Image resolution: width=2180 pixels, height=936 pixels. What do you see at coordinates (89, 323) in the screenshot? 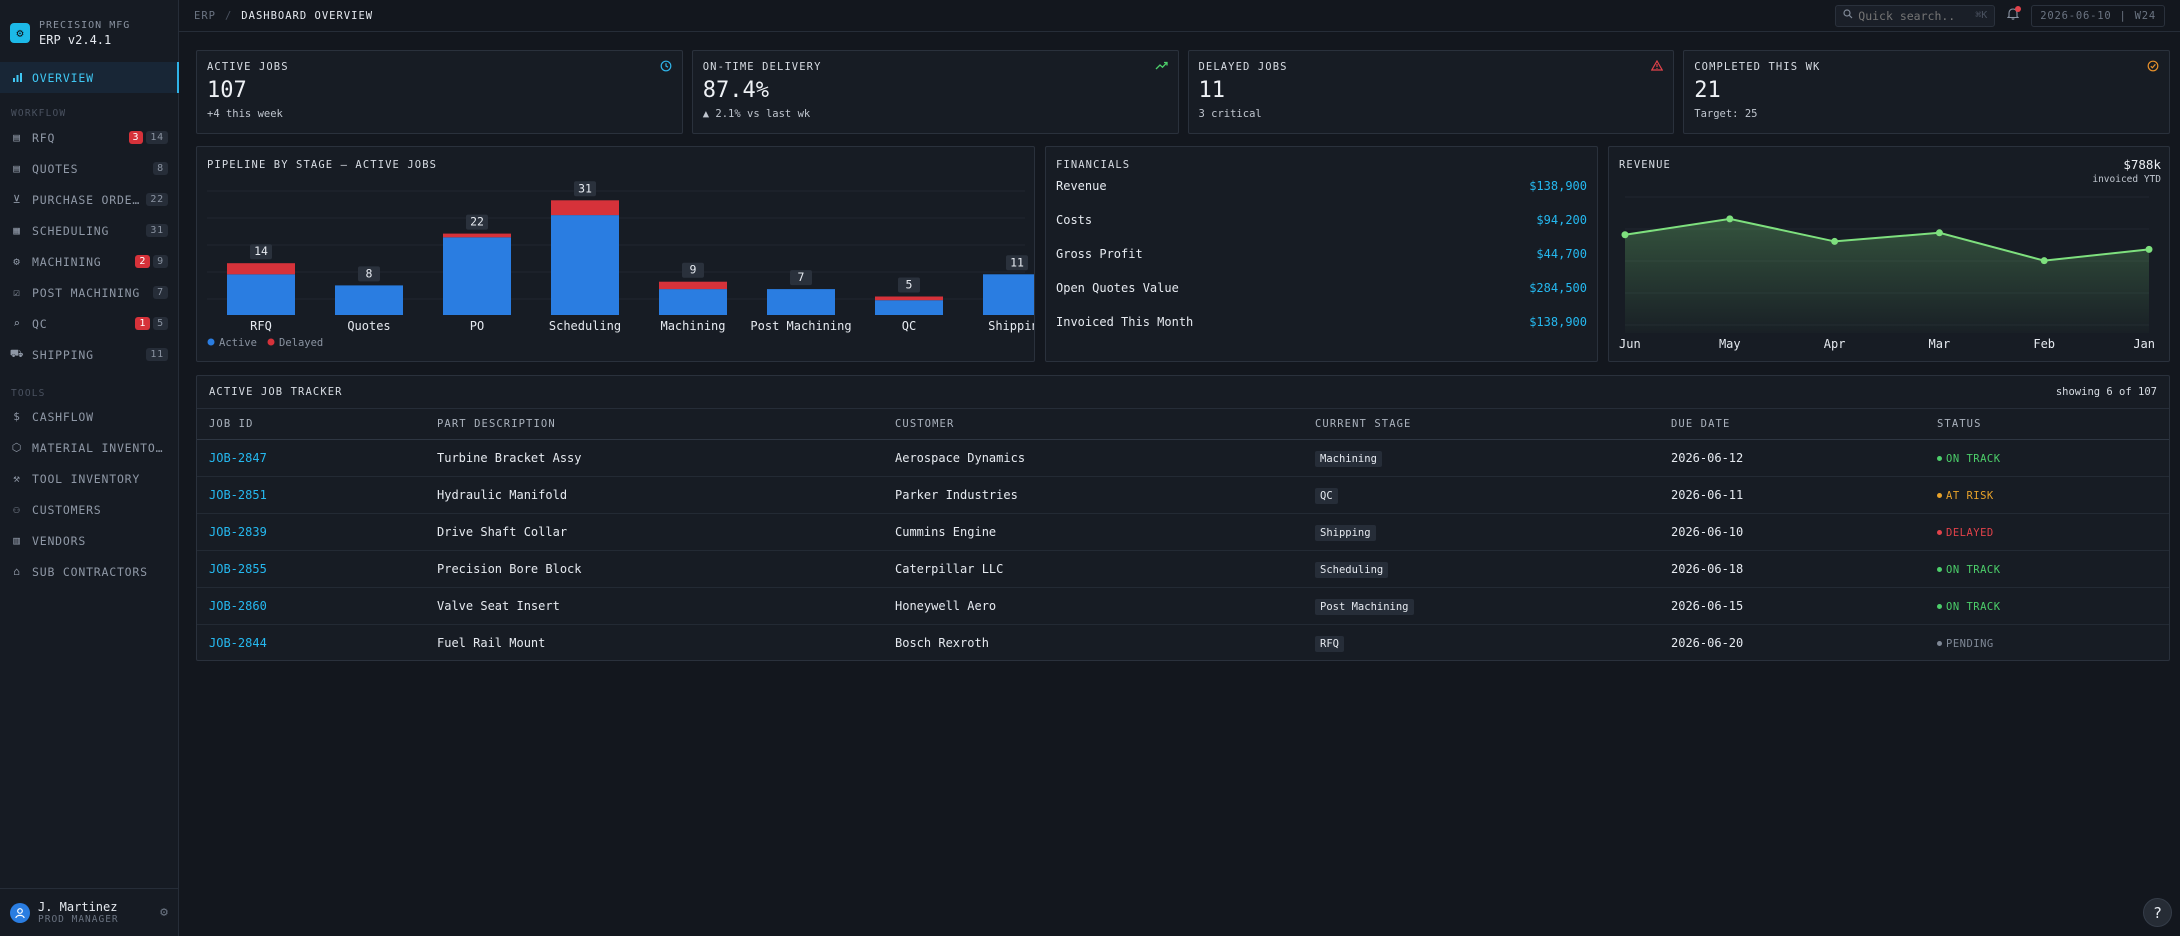
I see `sidebar-item-qc: ⌕ QC 1 5` at bounding box center [89, 323].